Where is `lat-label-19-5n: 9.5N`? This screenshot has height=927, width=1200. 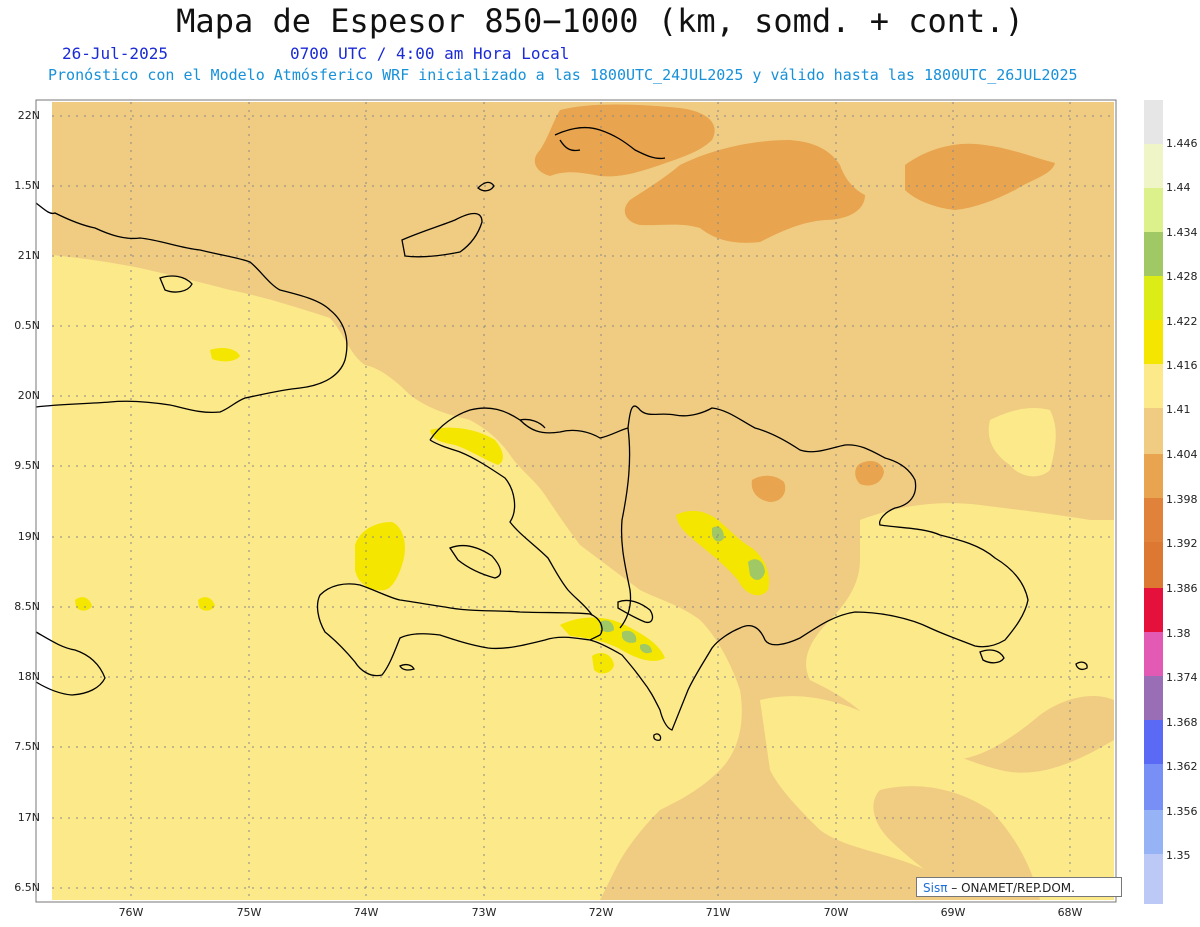
lat-label-19-5n: 9.5N is located at coordinates (27, 465).